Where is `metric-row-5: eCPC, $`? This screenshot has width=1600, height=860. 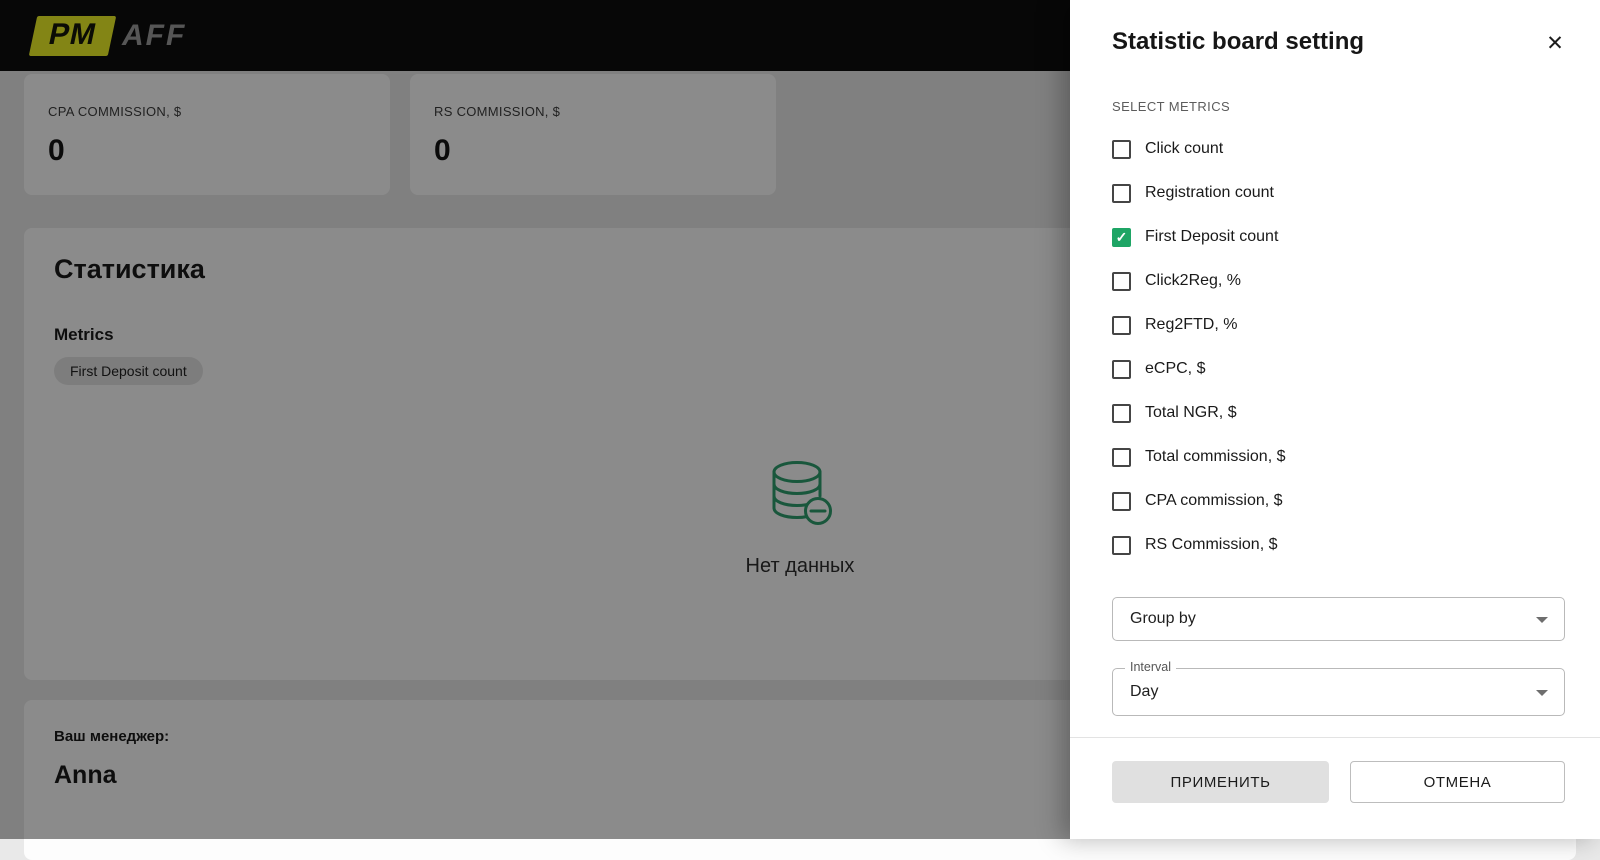
metric-row-5: eCPC, $ is located at coordinates (1338, 369).